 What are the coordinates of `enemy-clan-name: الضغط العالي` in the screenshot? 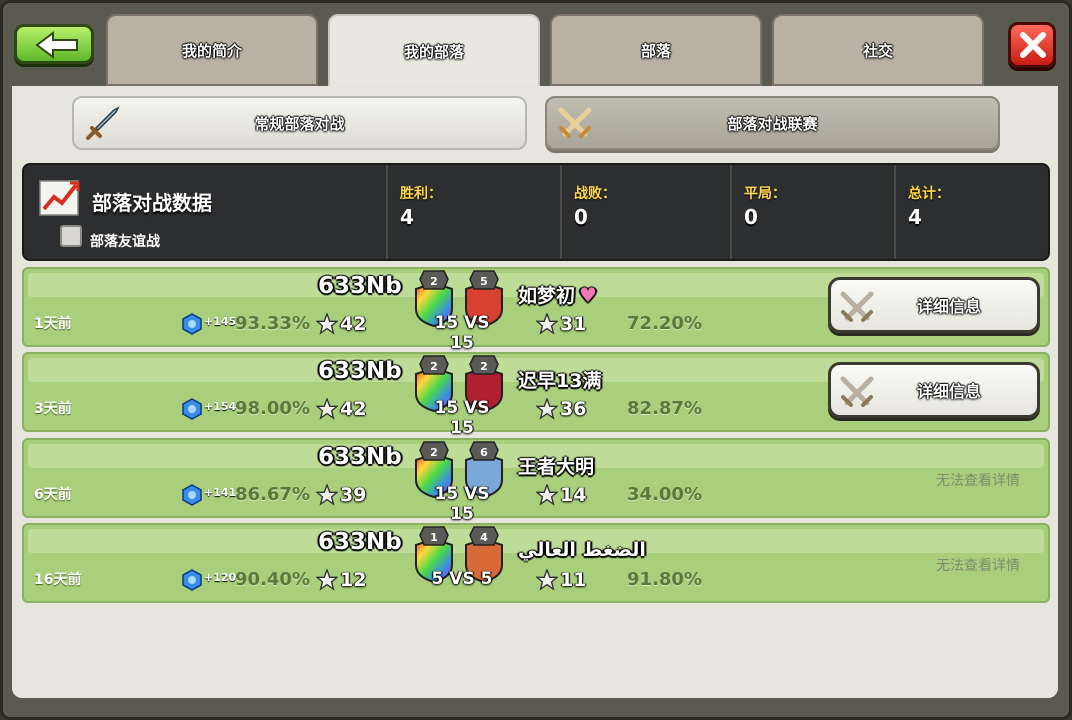 It's located at (584, 549).